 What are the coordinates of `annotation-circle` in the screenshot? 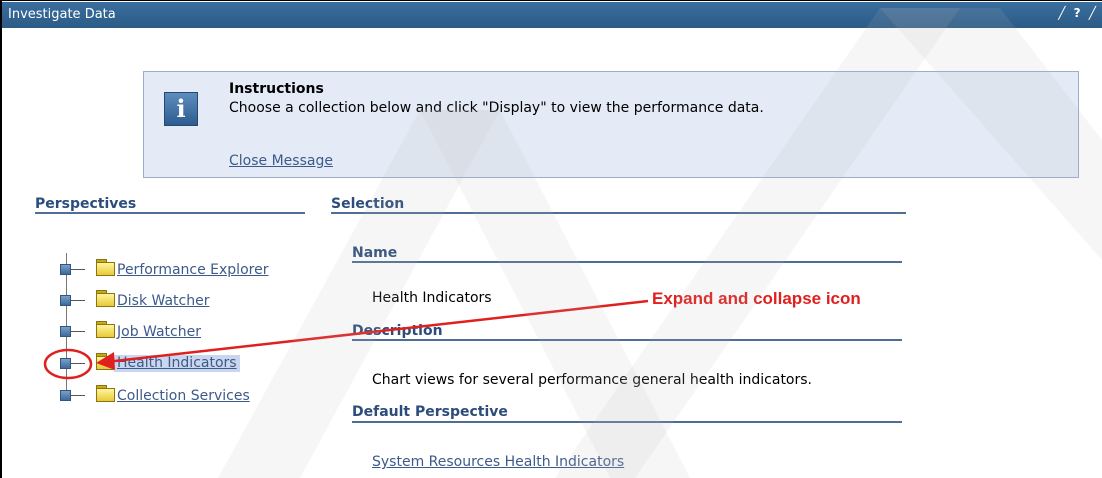 It's located at (68, 364).